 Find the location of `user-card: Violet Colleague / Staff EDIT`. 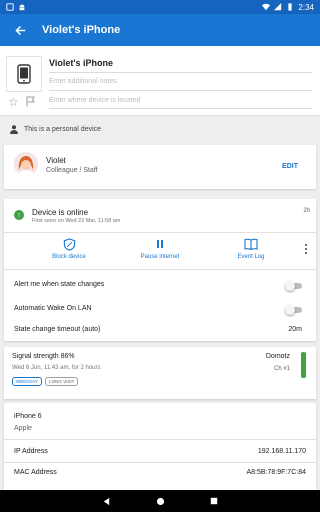

user-card: Violet Colleague / Staff EDIT is located at coordinates (160, 167).